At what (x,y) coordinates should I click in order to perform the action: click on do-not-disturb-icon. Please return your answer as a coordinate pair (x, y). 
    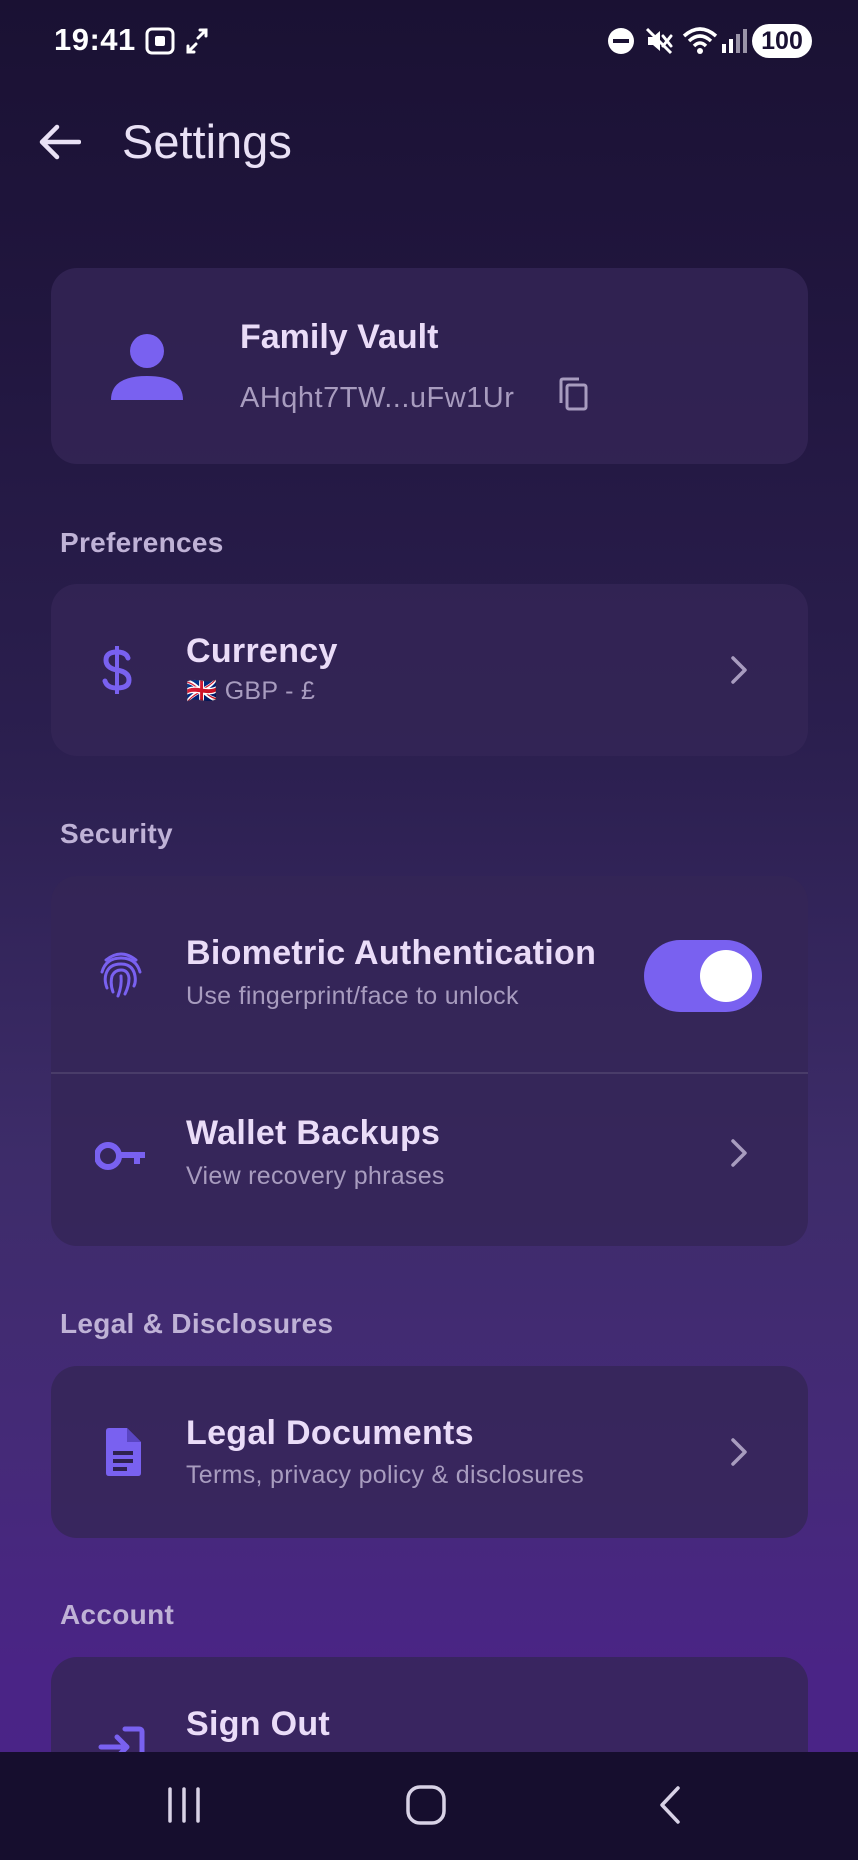
    Looking at the image, I should click on (621, 43).